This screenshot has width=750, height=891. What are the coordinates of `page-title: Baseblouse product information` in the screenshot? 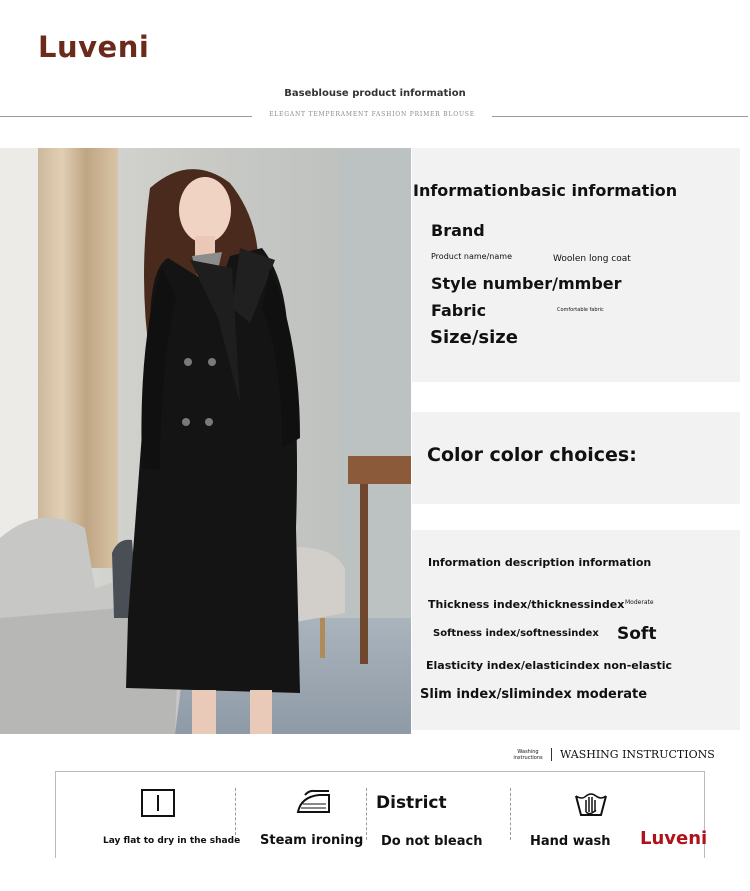 It's located at (375, 93).